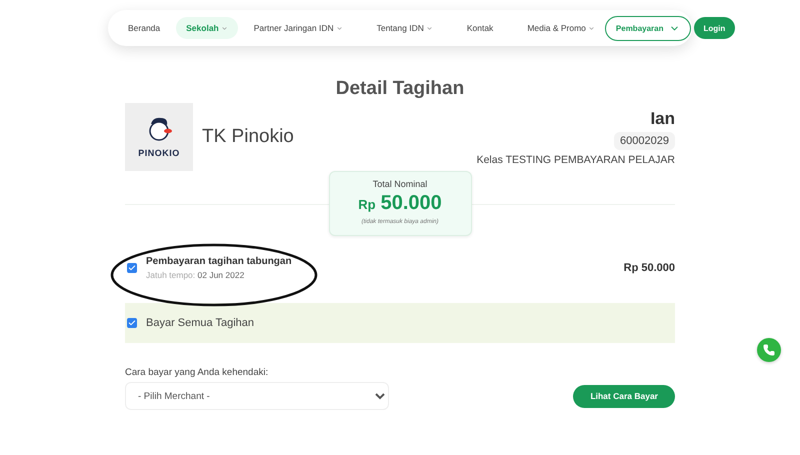 The width and height of the screenshot is (800, 455). What do you see at coordinates (144, 28) in the screenshot?
I see `nav-link: Beranda` at bounding box center [144, 28].